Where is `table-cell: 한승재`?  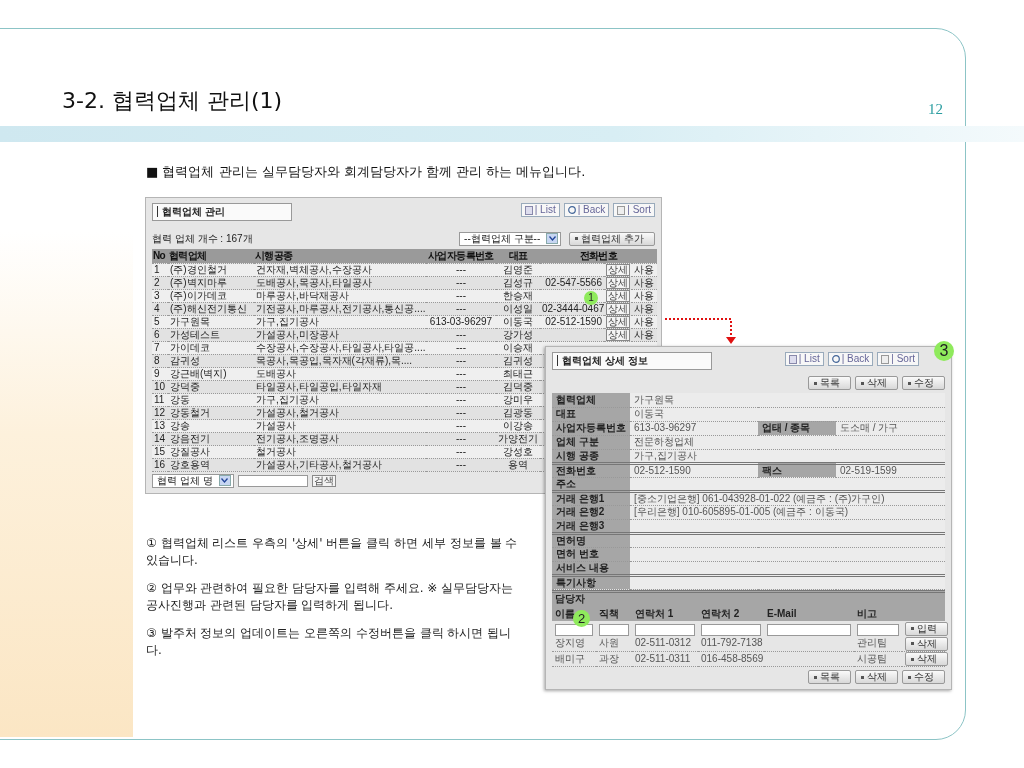
table-cell: 한승재 is located at coordinates (518, 295).